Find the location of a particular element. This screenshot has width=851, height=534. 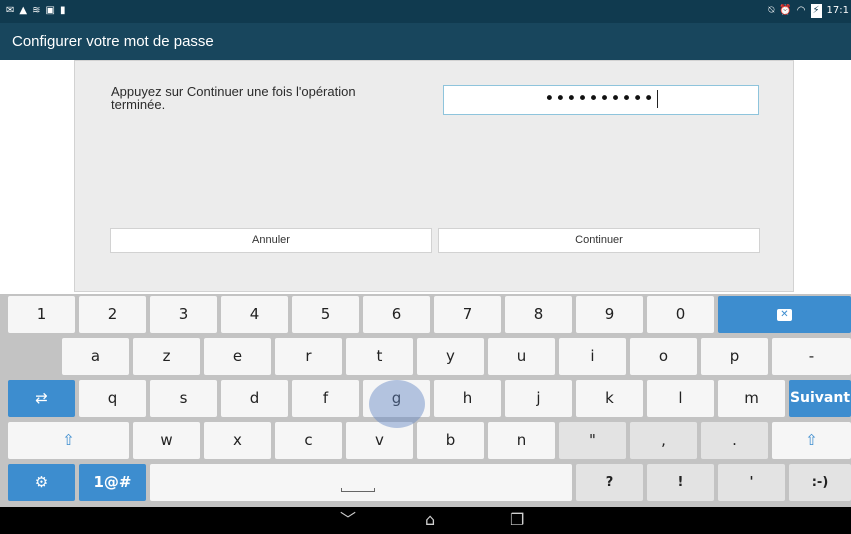

symbols-key: 1@# is located at coordinates (112, 482).